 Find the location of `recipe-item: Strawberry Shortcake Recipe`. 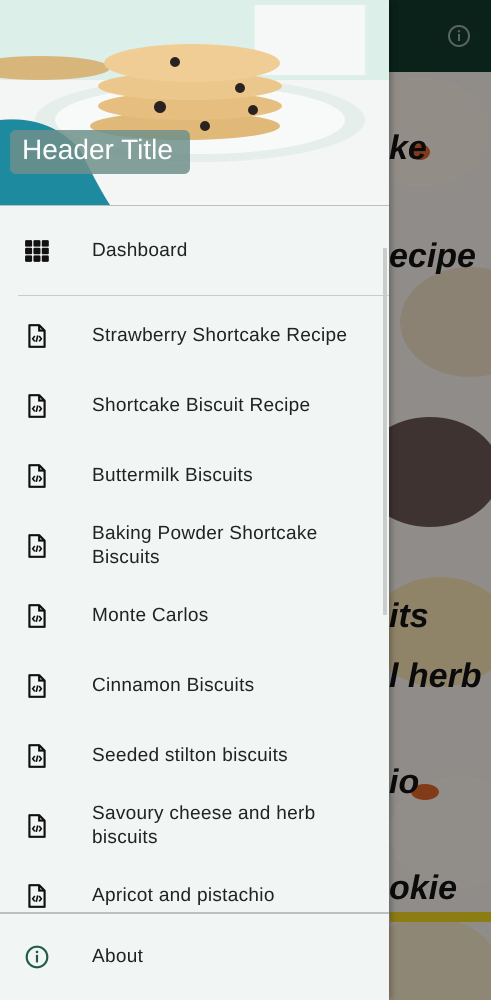

recipe-item: Strawberry Shortcake Recipe is located at coordinates (194, 336).